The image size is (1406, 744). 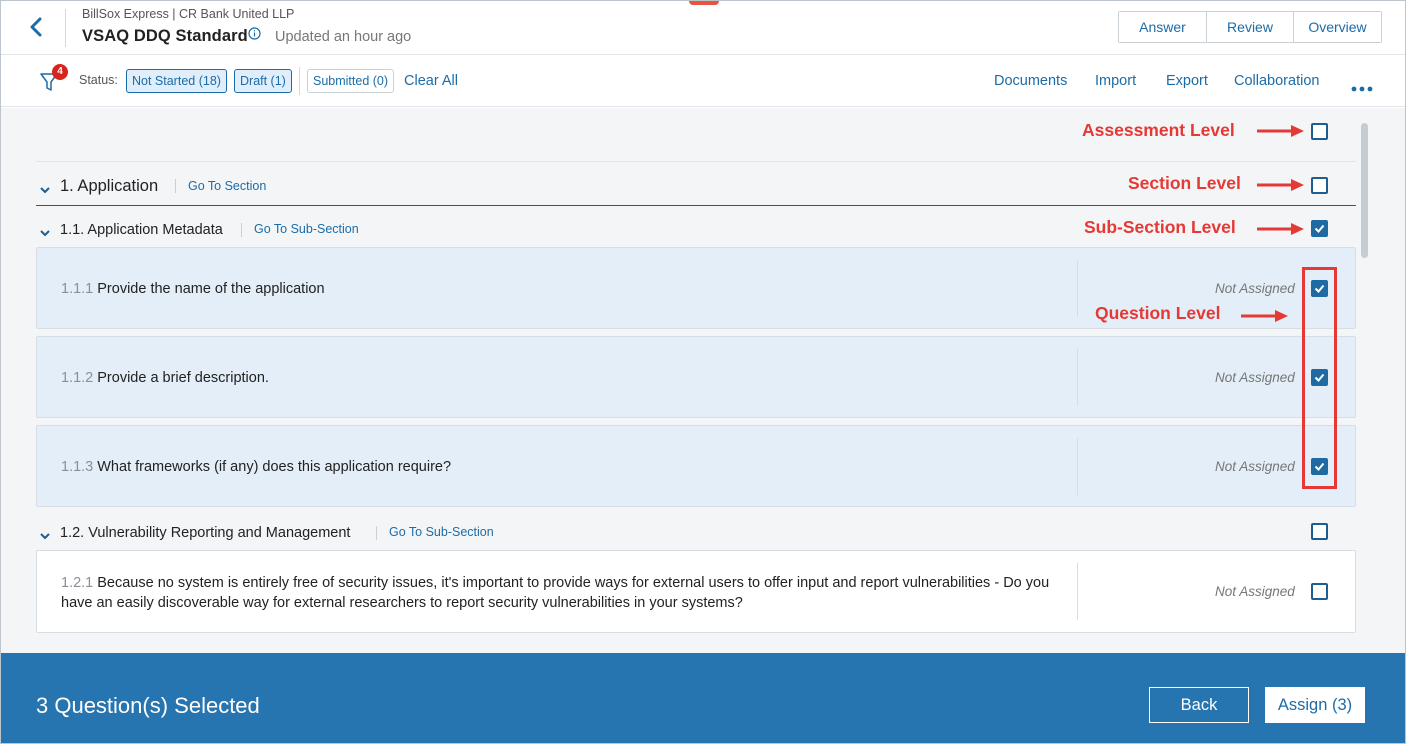 What do you see at coordinates (431, 81) in the screenshot?
I see `clear-all-link: Clear All` at bounding box center [431, 81].